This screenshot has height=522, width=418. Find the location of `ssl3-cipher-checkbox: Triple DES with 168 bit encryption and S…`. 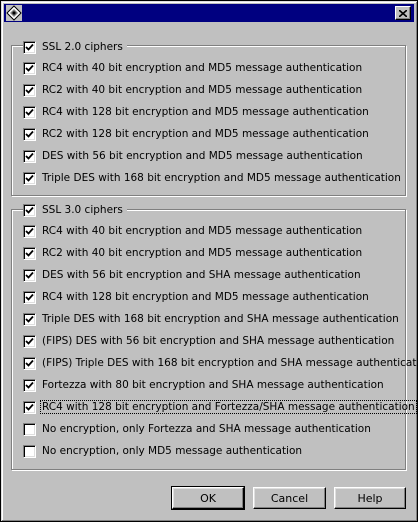

ssl3-cipher-checkbox: Triple DES with 168 bit encryption and S… is located at coordinates (211, 319).